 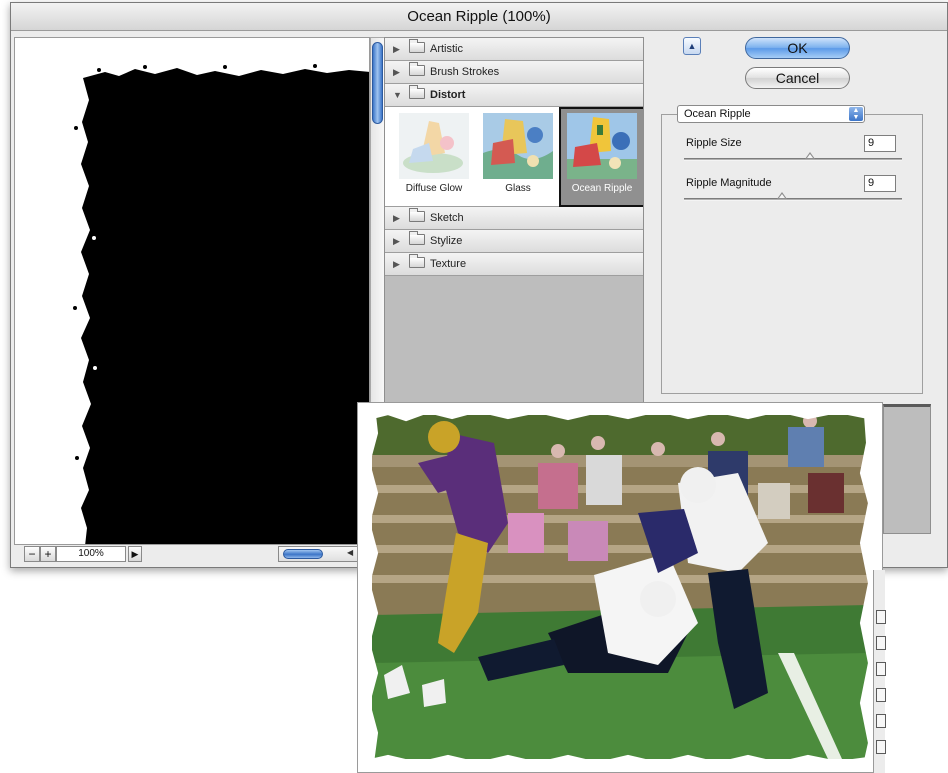 I want to click on updown-arrows-icon: ▲ ▼, so click(x=856, y=114).